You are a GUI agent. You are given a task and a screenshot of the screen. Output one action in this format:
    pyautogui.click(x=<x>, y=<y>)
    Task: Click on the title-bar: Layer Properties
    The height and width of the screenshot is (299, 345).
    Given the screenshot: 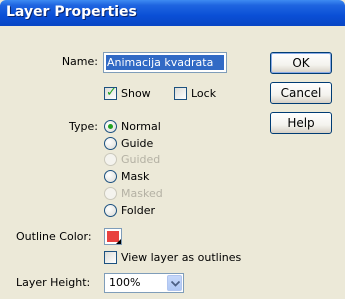 What is the action you would take?
    pyautogui.click(x=172, y=13)
    